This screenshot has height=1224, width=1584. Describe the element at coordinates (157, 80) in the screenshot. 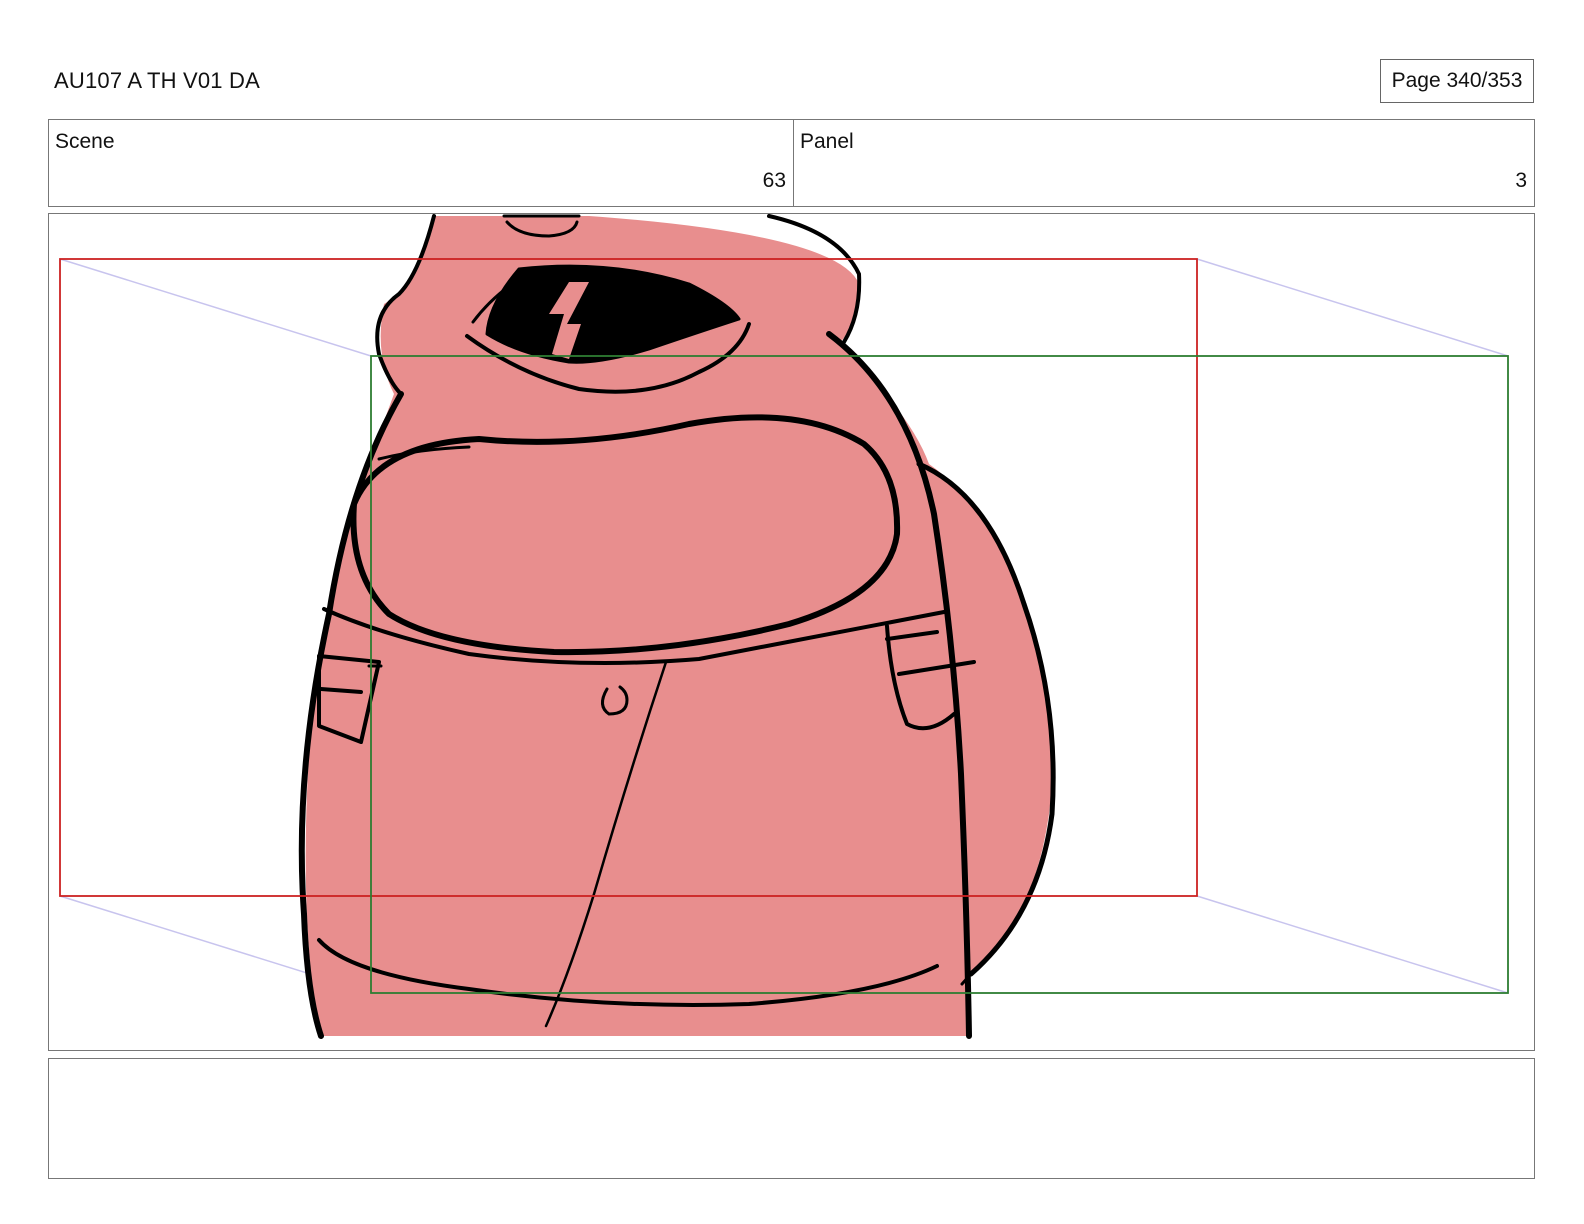

I see `document-title: AU107 A TH V01 DA` at that location.